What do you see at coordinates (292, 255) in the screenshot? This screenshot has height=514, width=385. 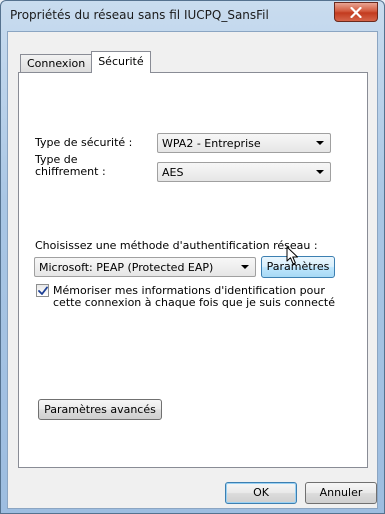 I see `mouse-pointer-icon` at bounding box center [292, 255].